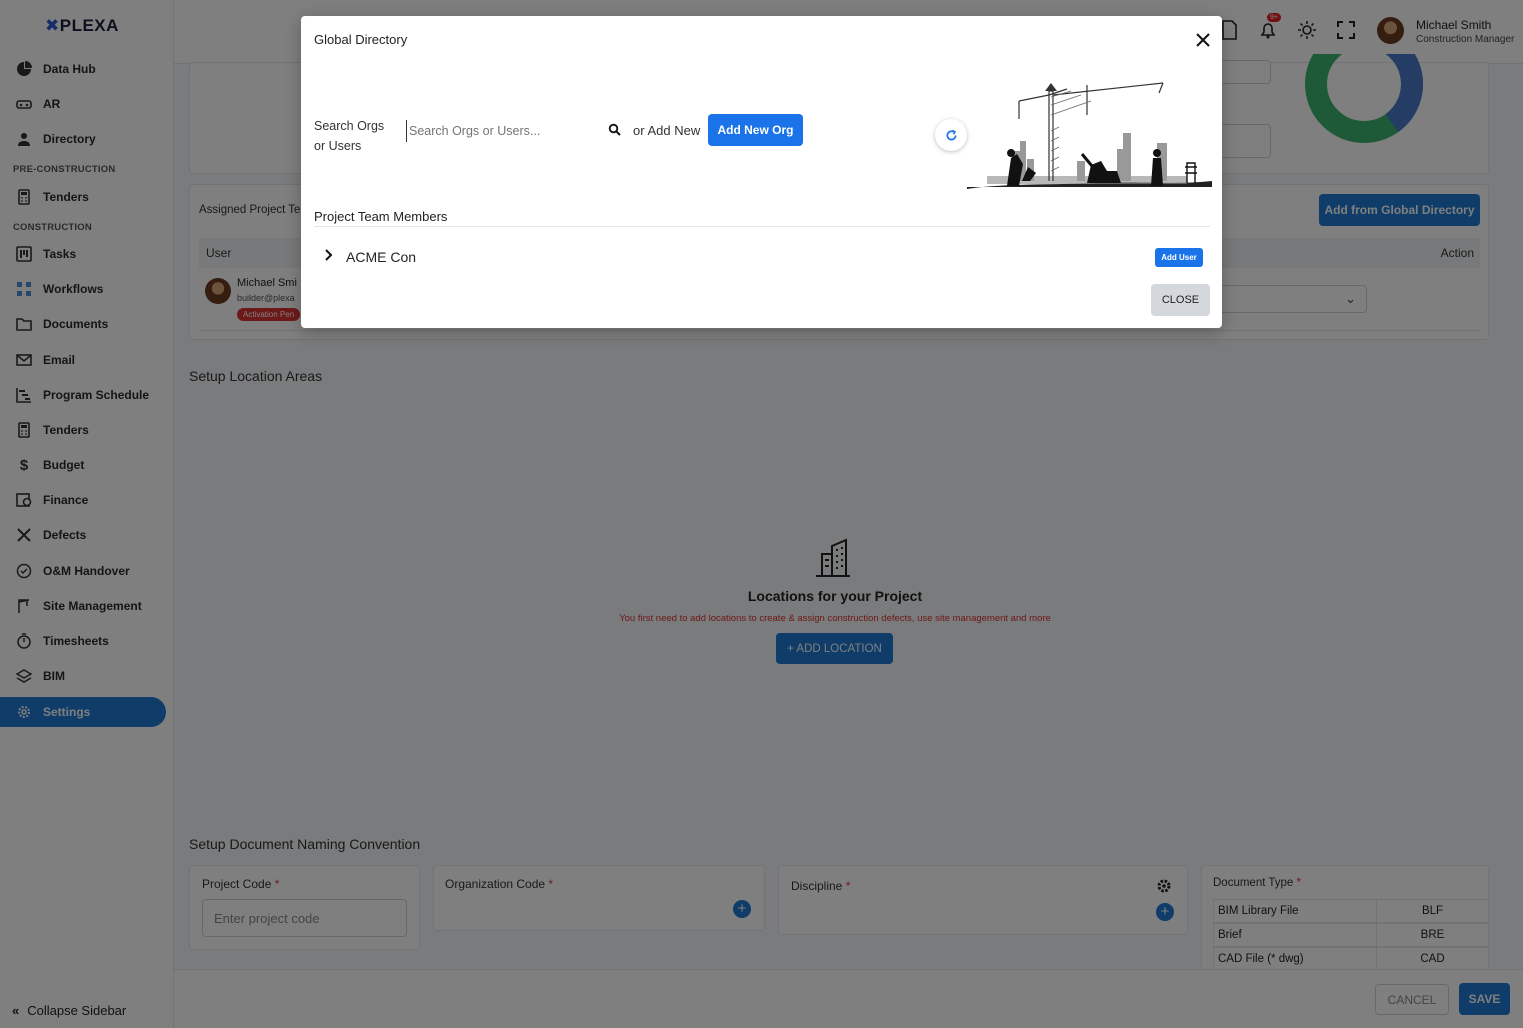  I want to click on sidebar-item-program-schedule: Program Schedule, so click(83, 395).